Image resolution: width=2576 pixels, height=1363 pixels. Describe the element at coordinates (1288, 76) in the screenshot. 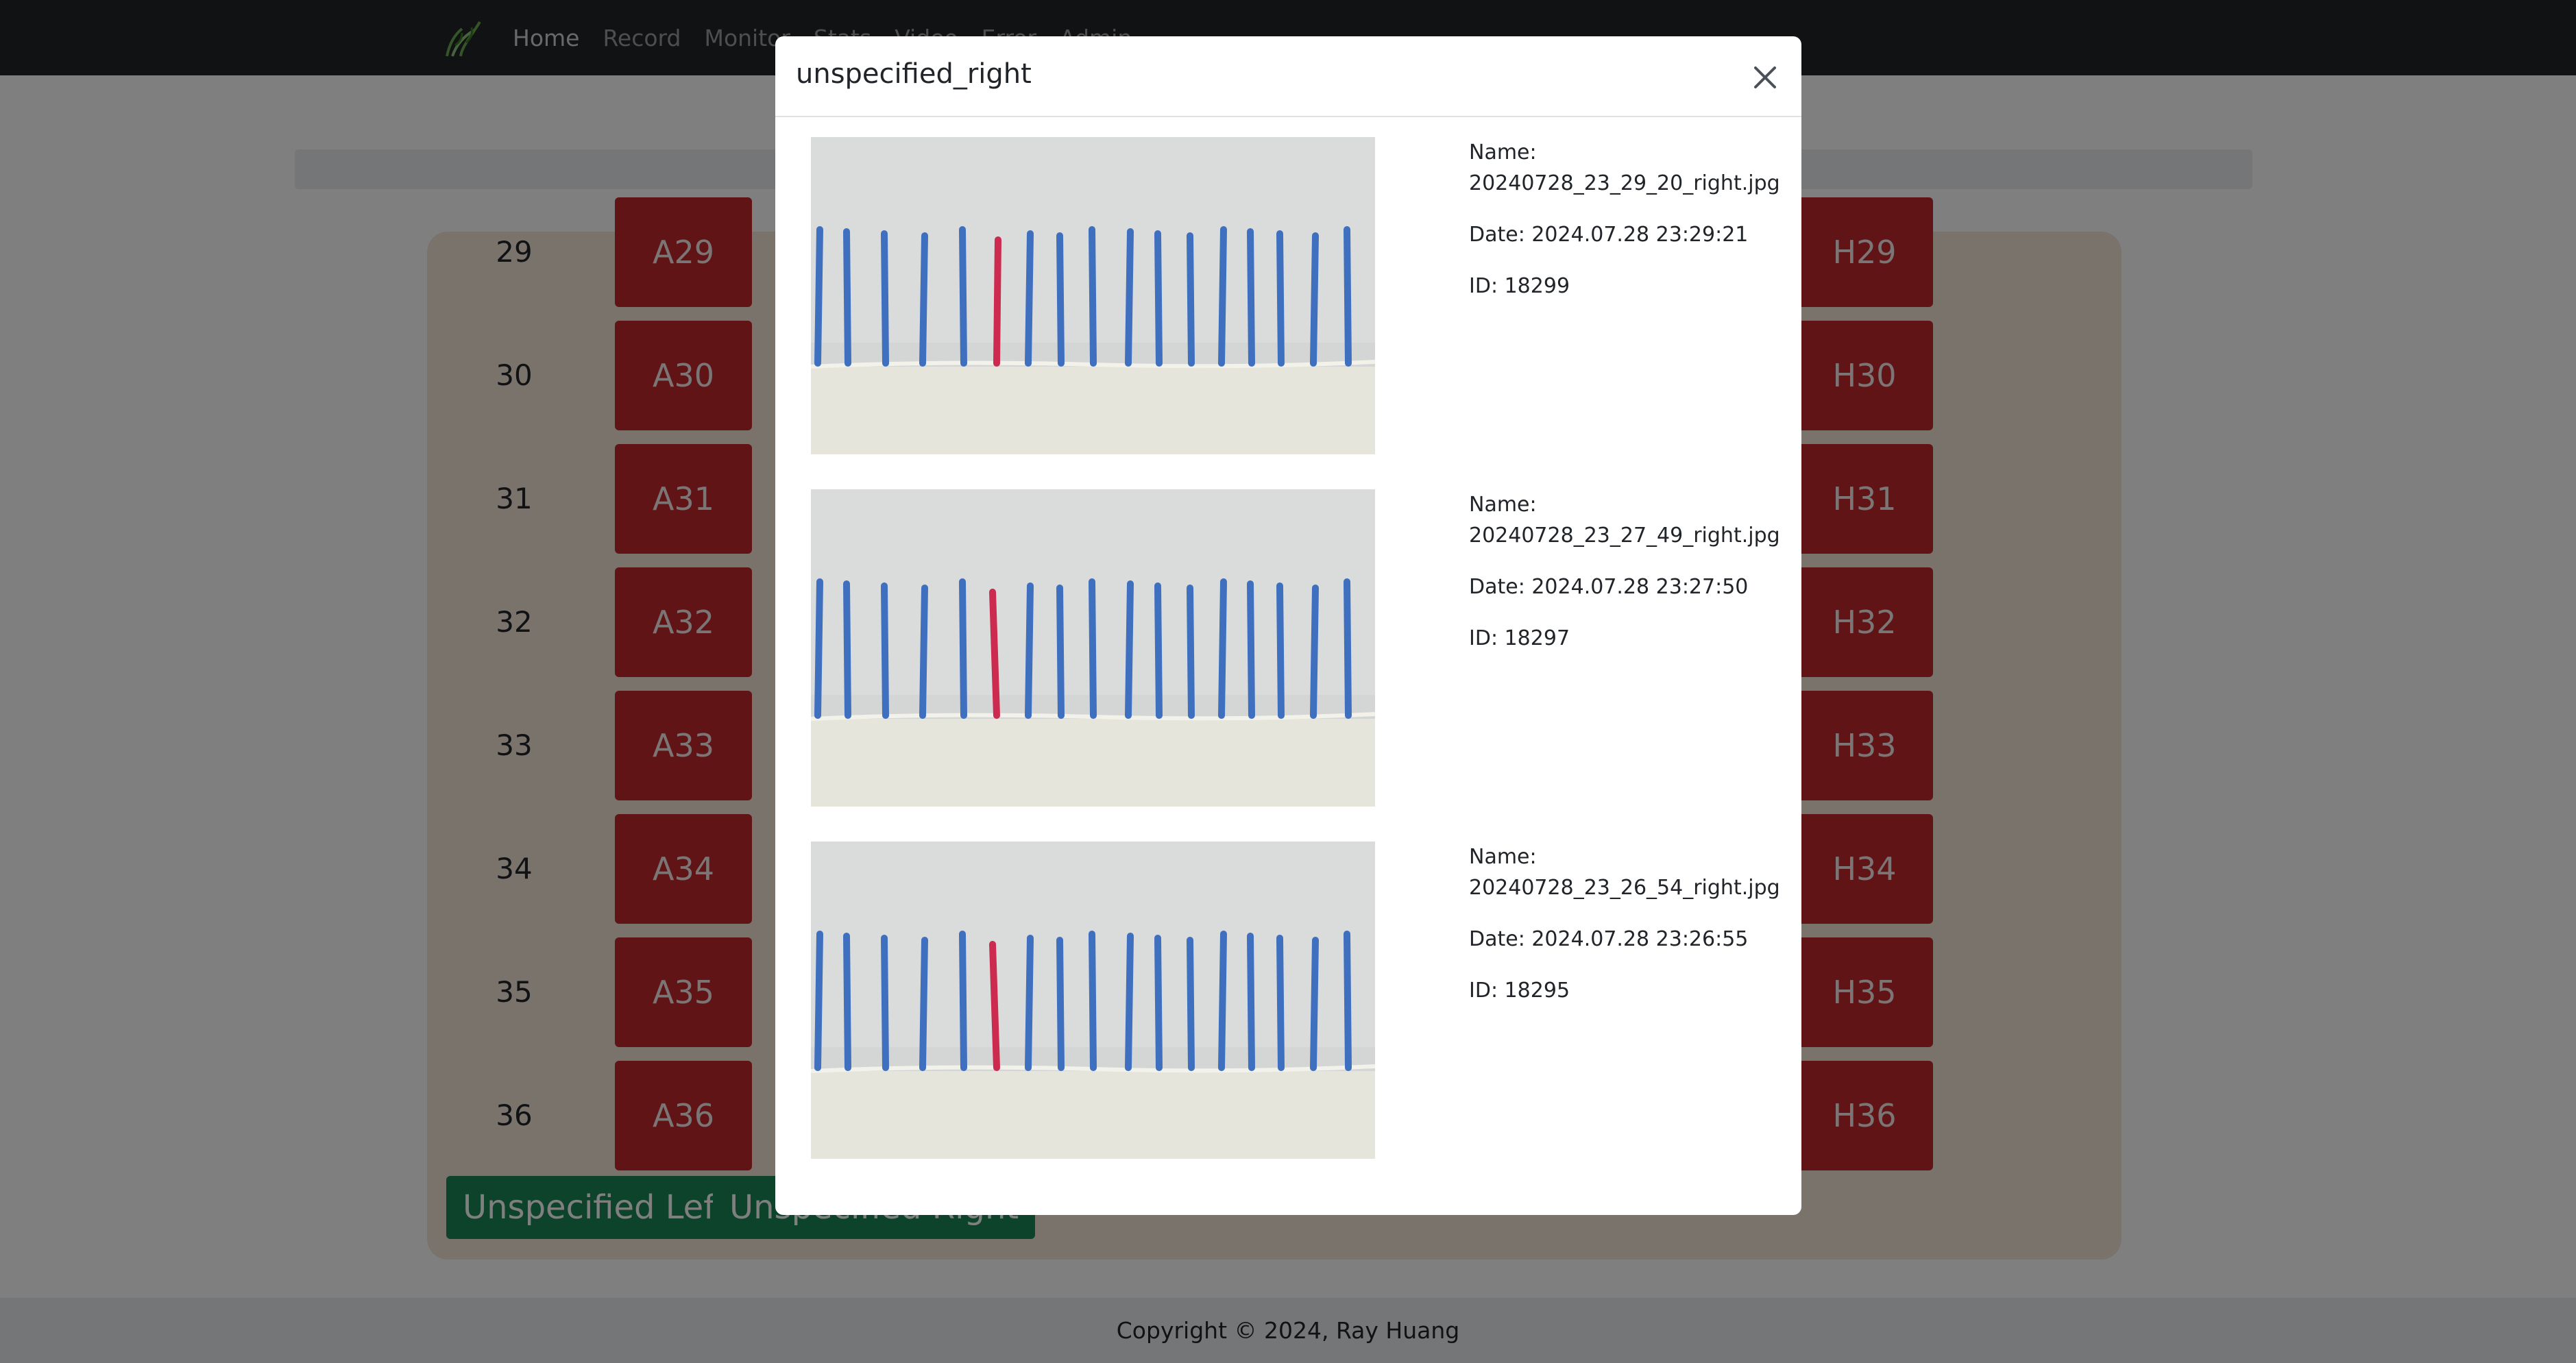

I see `modal-header: unspecified_right` at that location.